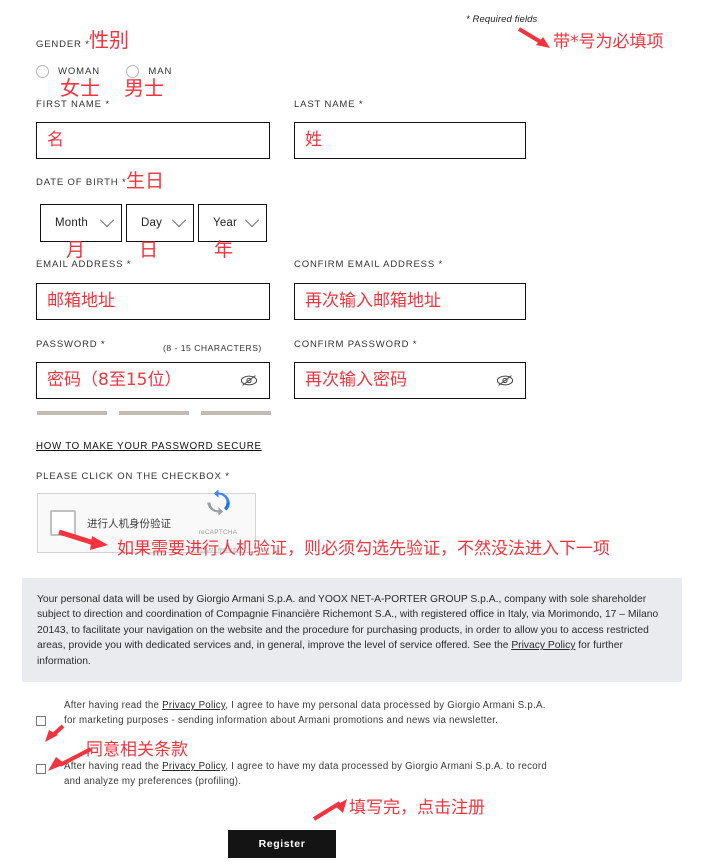  I want to click on confirm-password-label: CONFIRM PASSWORD *, so click(356, 344).